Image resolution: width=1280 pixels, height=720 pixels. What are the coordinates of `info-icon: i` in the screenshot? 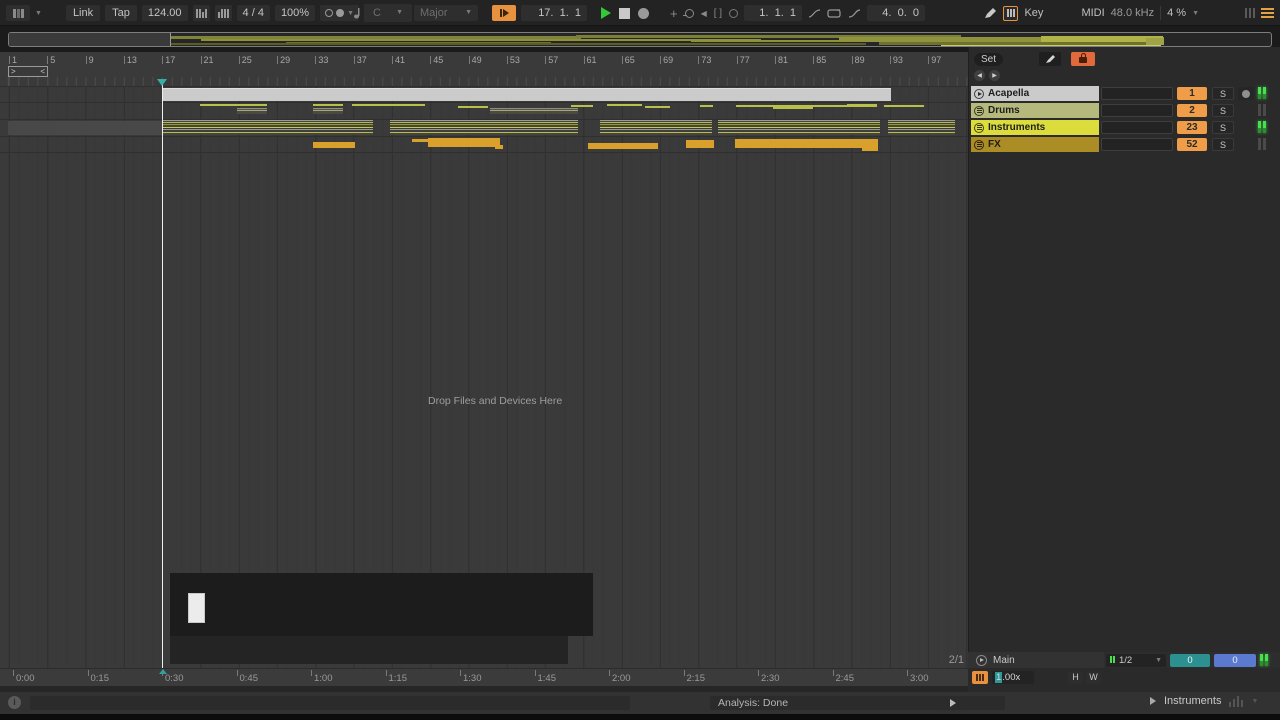 It's located at (14, 702).